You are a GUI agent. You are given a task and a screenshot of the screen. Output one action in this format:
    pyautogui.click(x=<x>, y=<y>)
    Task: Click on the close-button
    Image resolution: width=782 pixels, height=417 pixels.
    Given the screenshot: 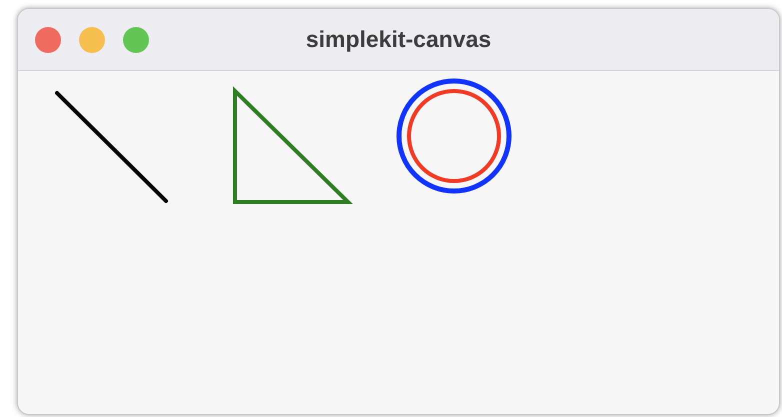 What is the action you would take?
    pyautogui.click(x=48, y=39)
    